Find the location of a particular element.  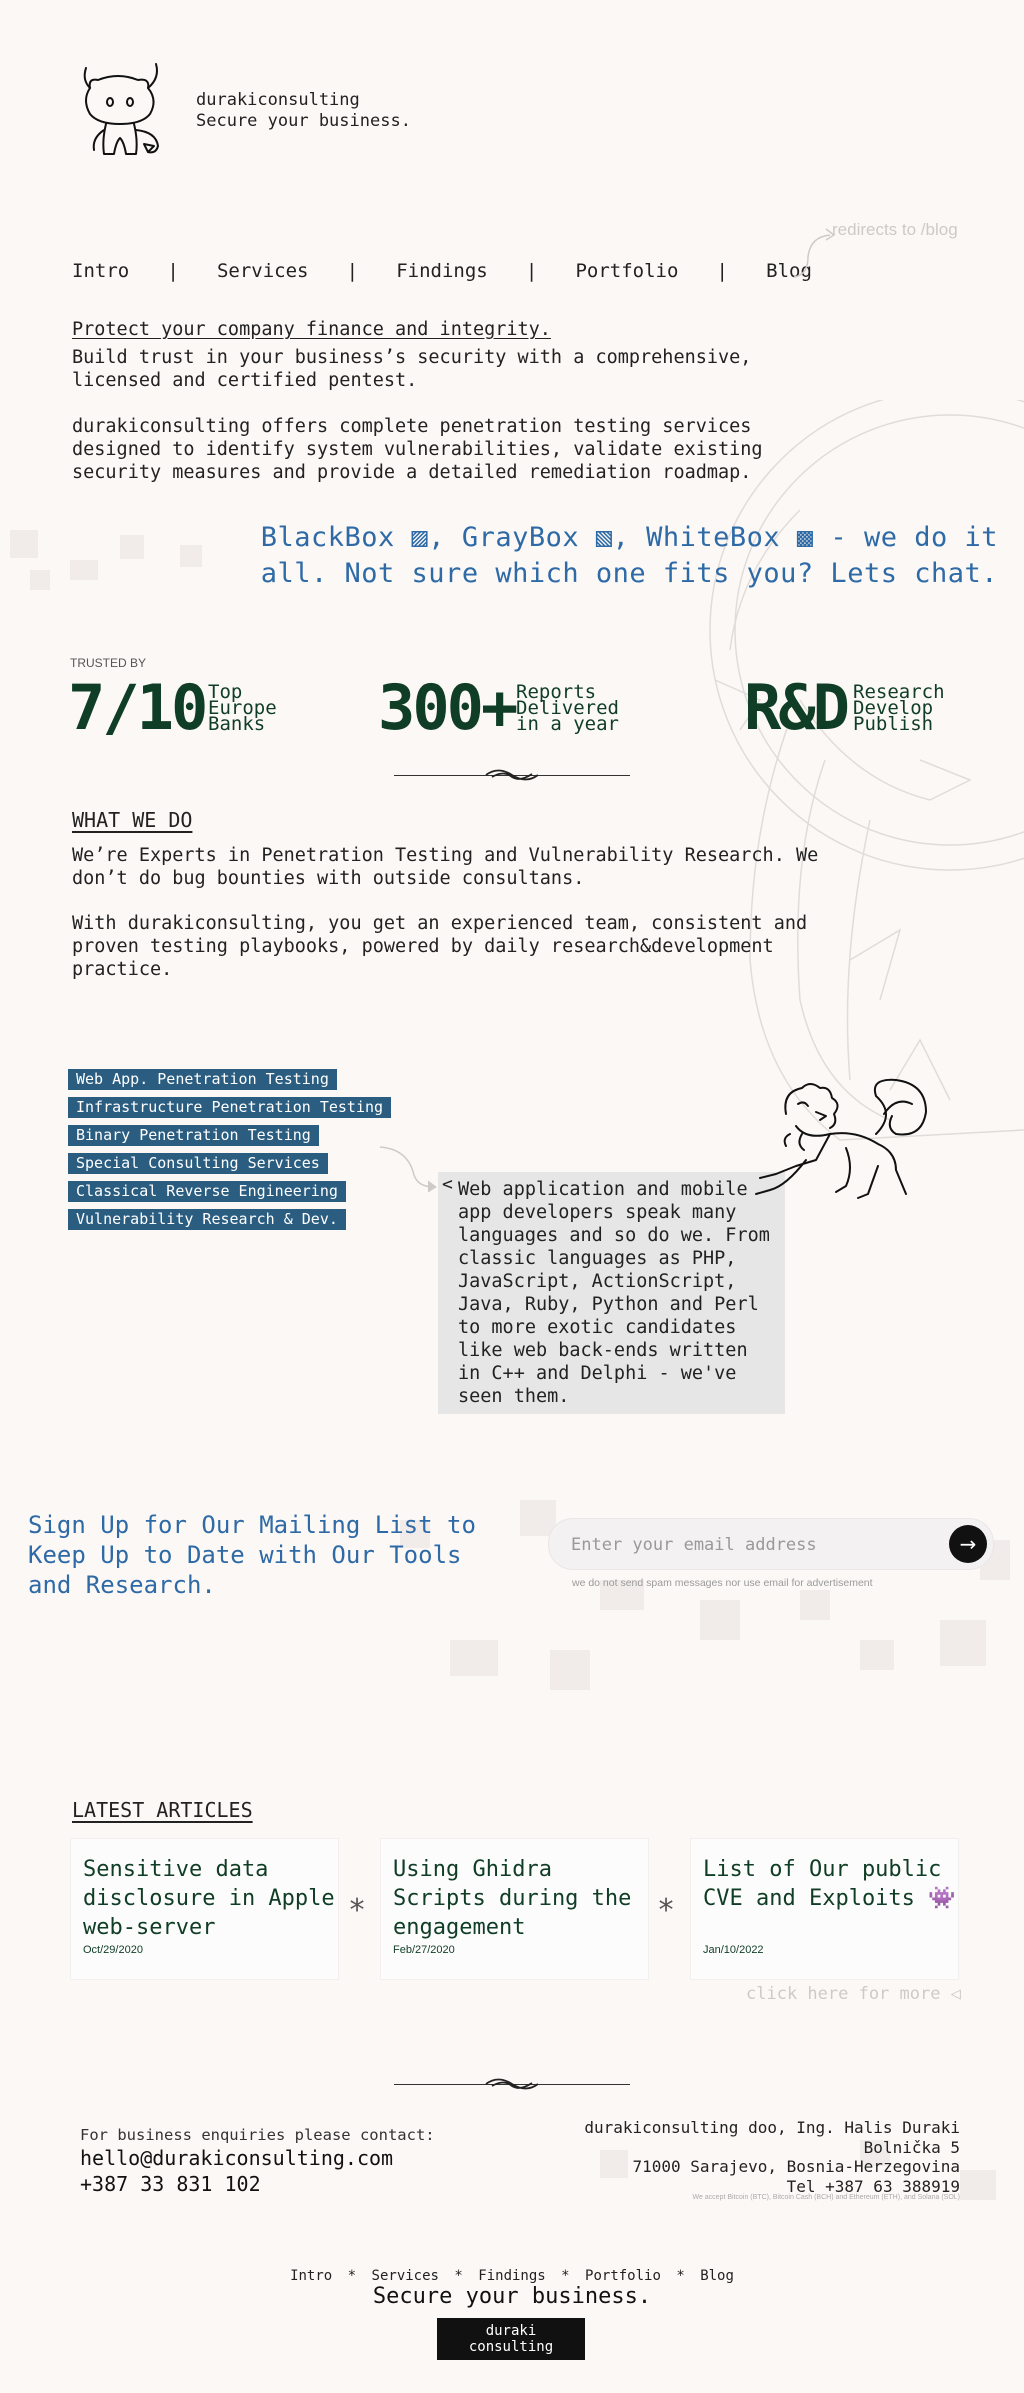

bubble-arrow-icon: < is located at coordinates (447, 1184).